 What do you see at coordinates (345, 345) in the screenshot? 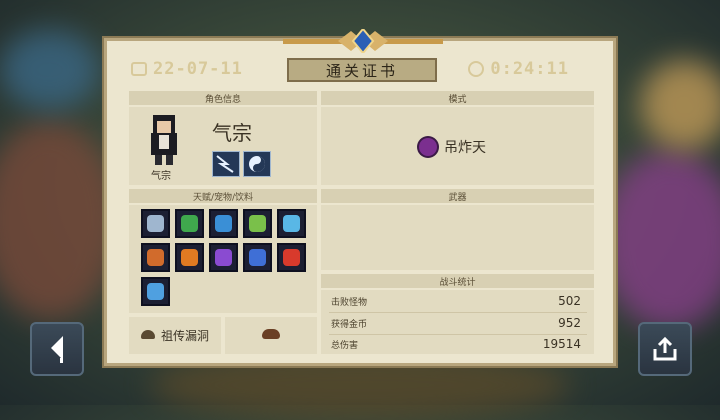
I see `stat-label: 总伤害` at bounding box center [345, 345].